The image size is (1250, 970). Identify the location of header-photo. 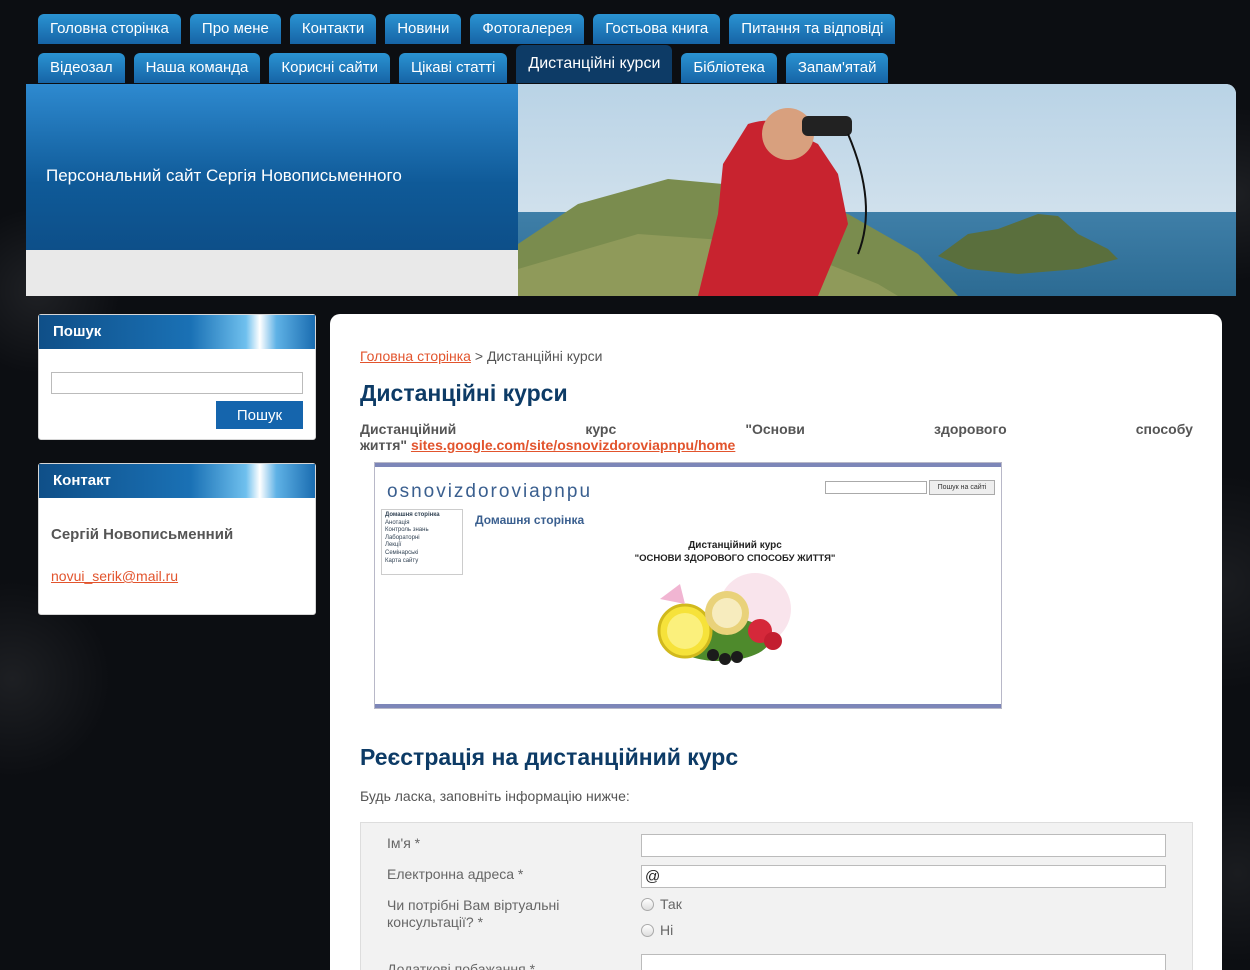
(877, 190).